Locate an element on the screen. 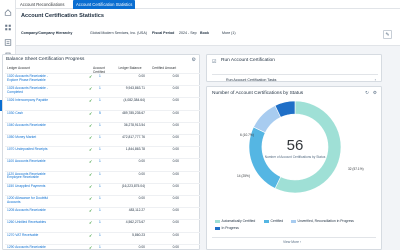 Image resolution: width=400 pixels, height=250 pixels. legend-automatically-certified: Automatically Certified is located at coordinates (235, 221).